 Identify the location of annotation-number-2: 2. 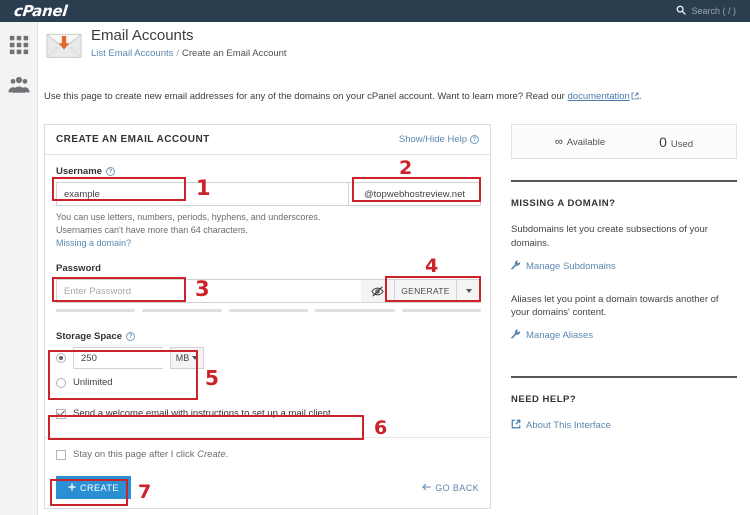
(406, 168).